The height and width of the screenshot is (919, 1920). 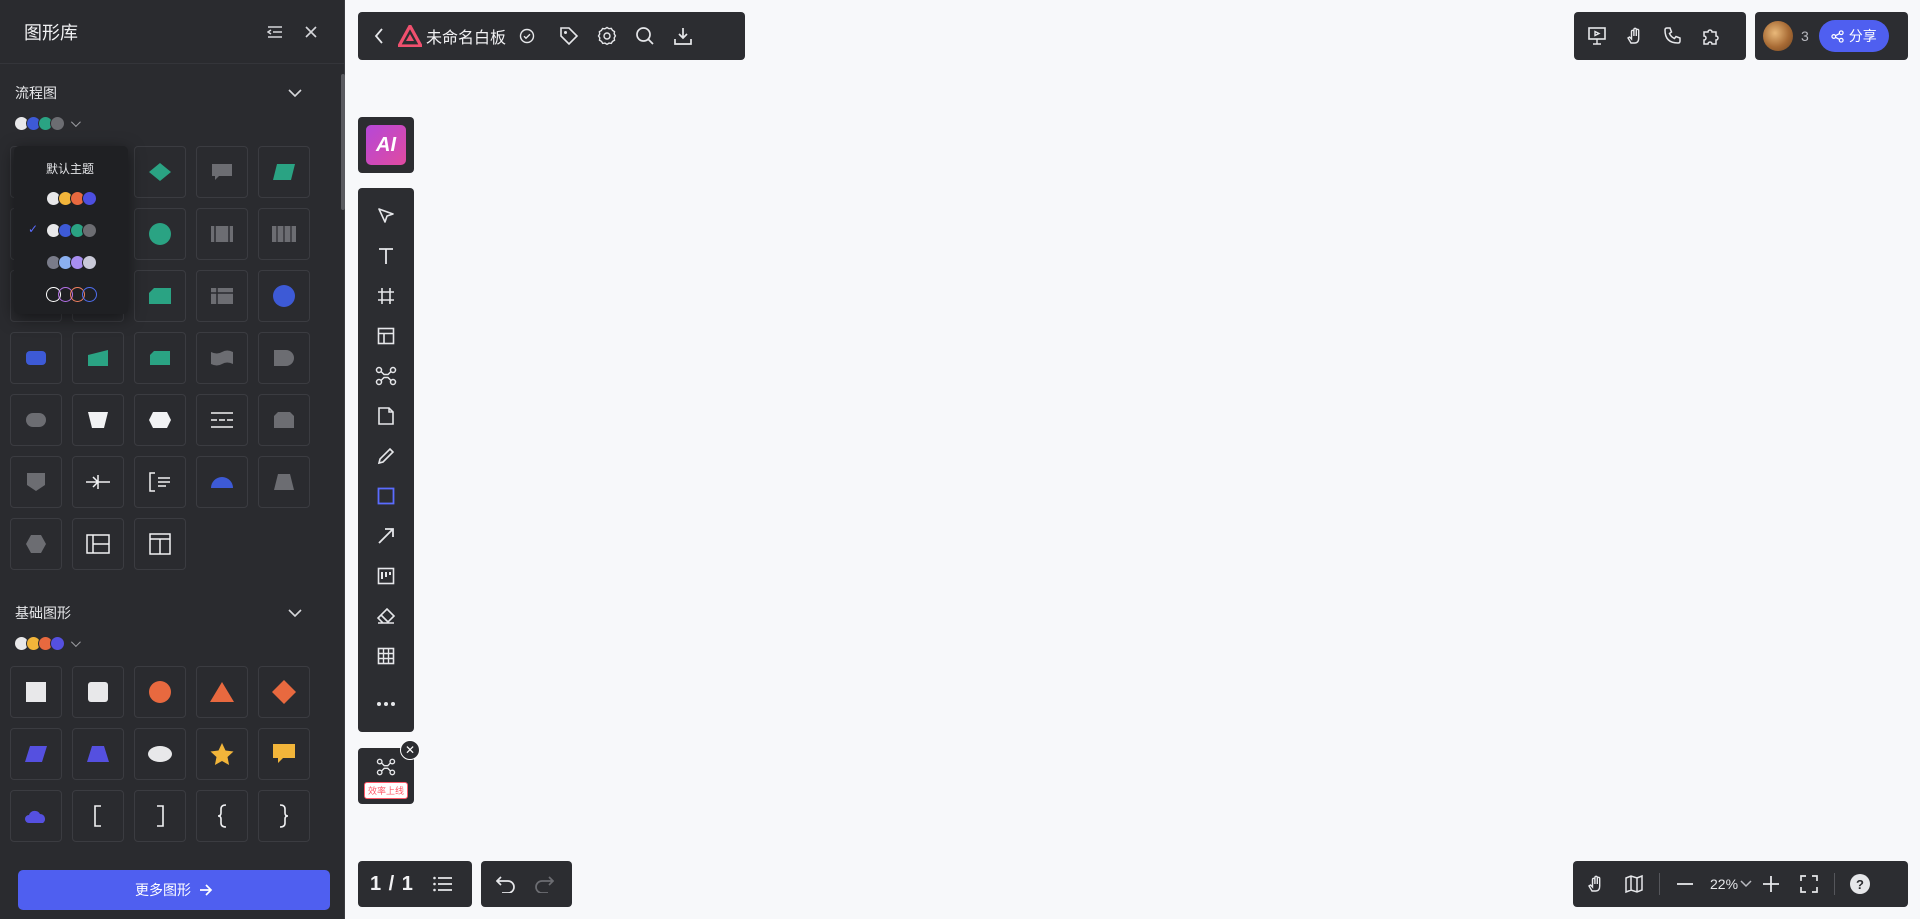 What do you see at coordinates (386, 704) in the screenshot?
I see `more-tools-button` at bounding box center [386, 704].